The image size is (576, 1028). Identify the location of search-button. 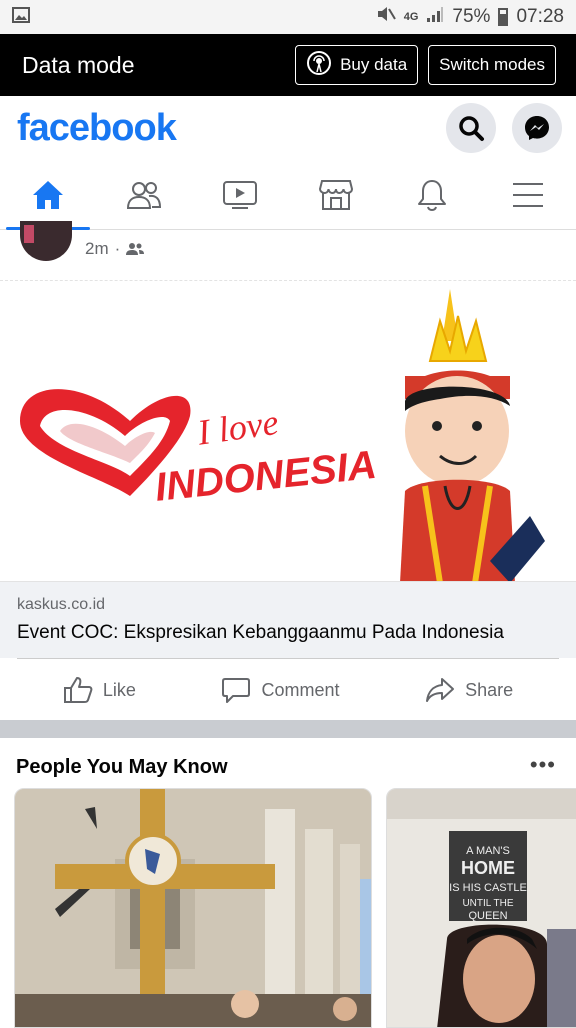
(471, 128).